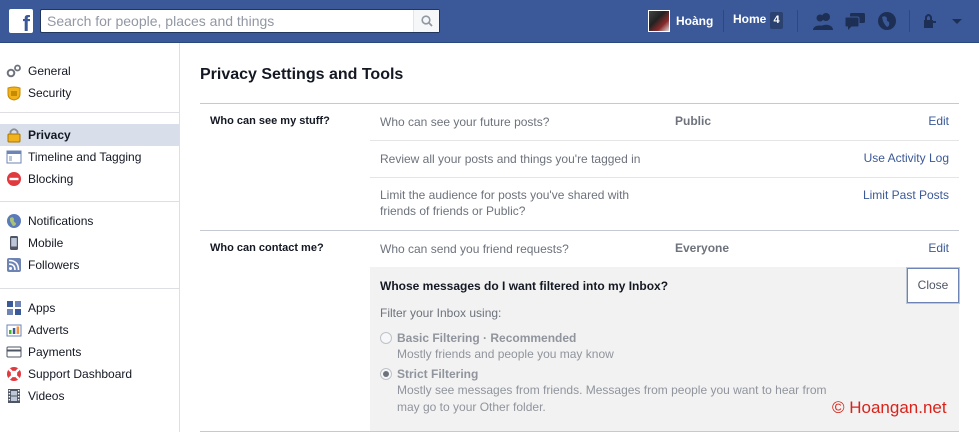 The image size is (979, 432). Describe the element at coordinates (889, 407) in the screenshot. I see `watermark: © Hoangan.net` at that location.